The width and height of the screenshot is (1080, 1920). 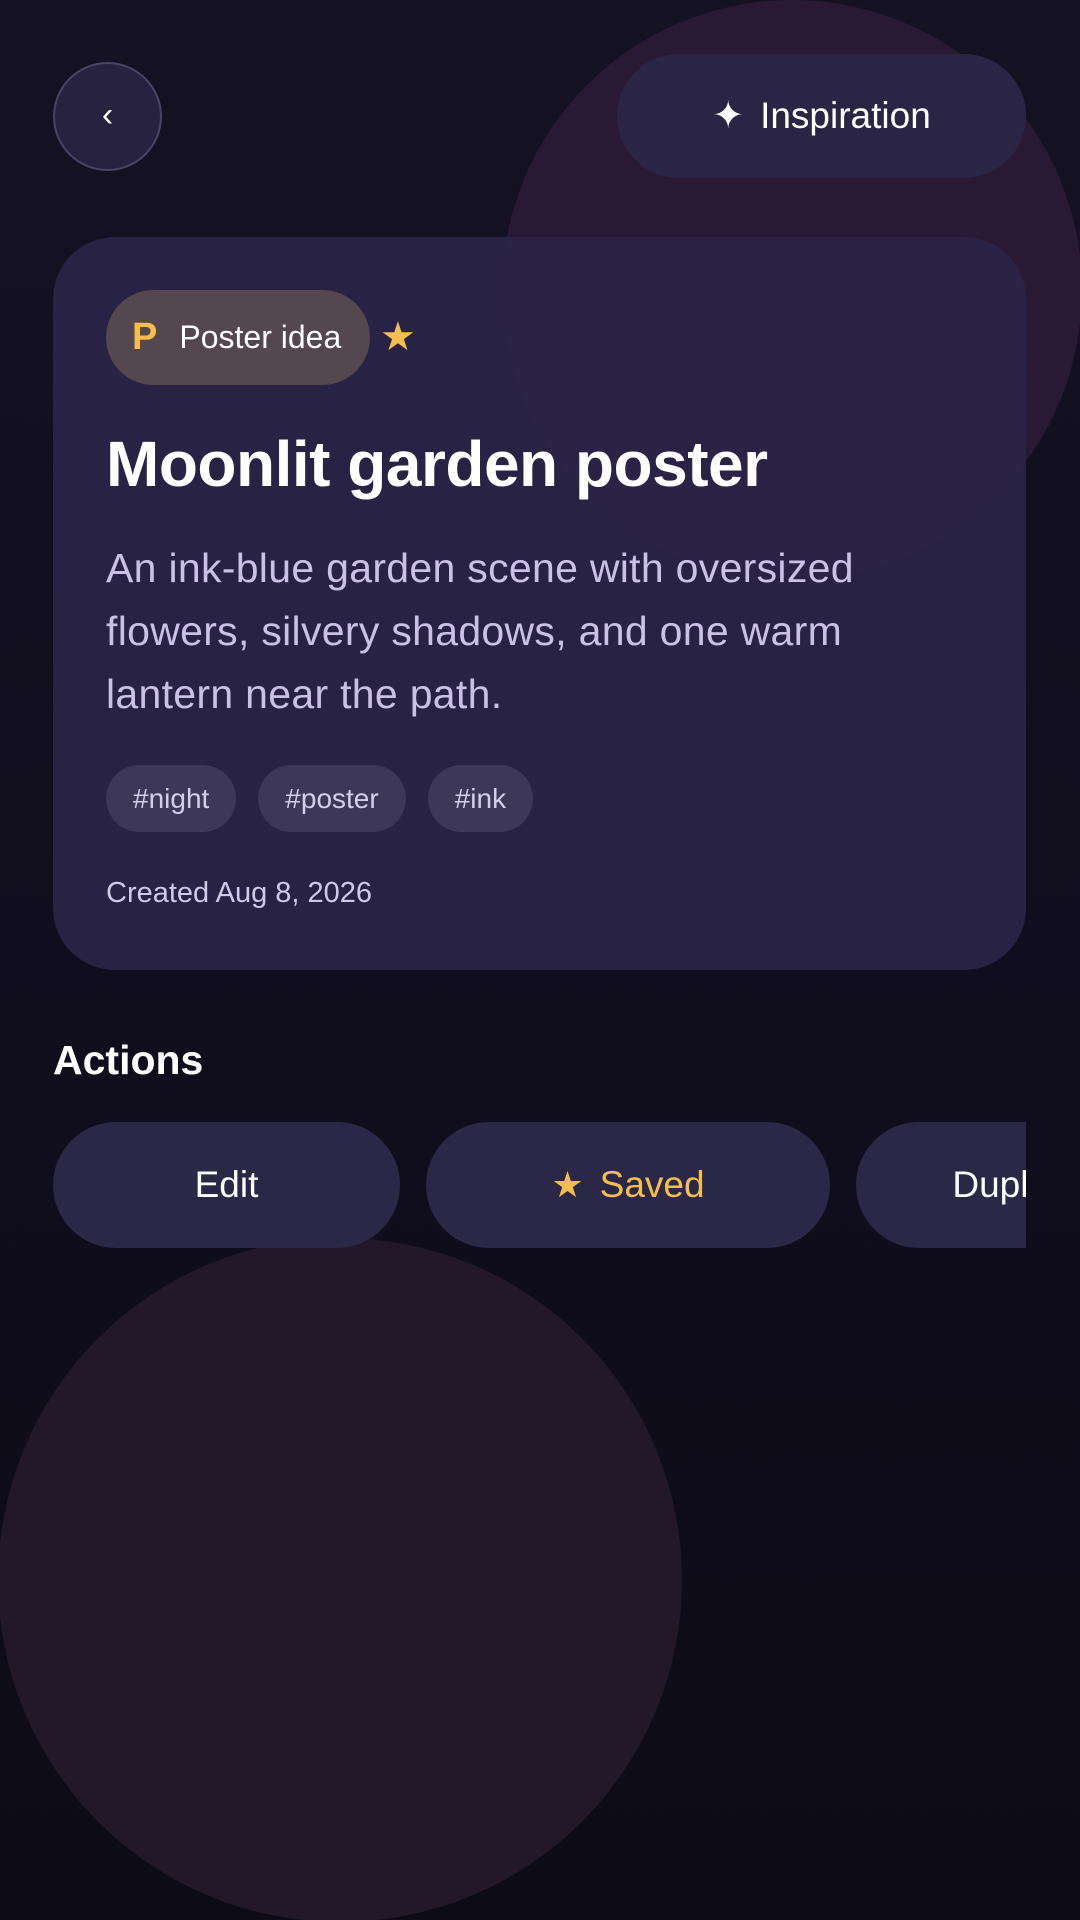 I want to click on chevron-left-icon: ‹, so click(x=107, y=114).